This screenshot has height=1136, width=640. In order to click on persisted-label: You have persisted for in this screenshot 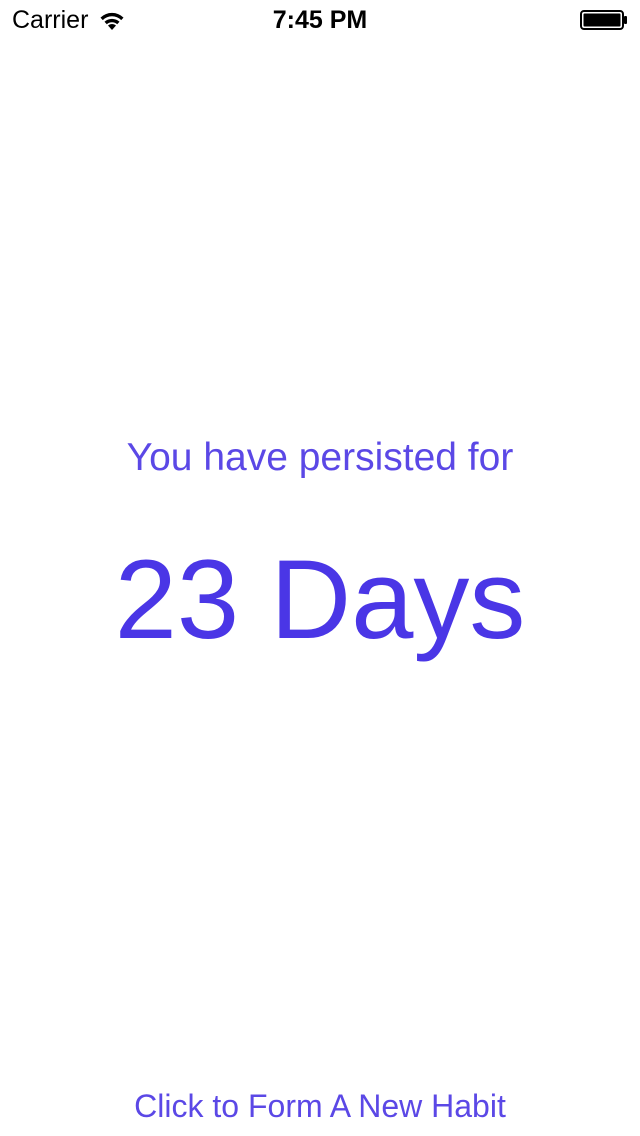, I will do `click(320, 457)`.